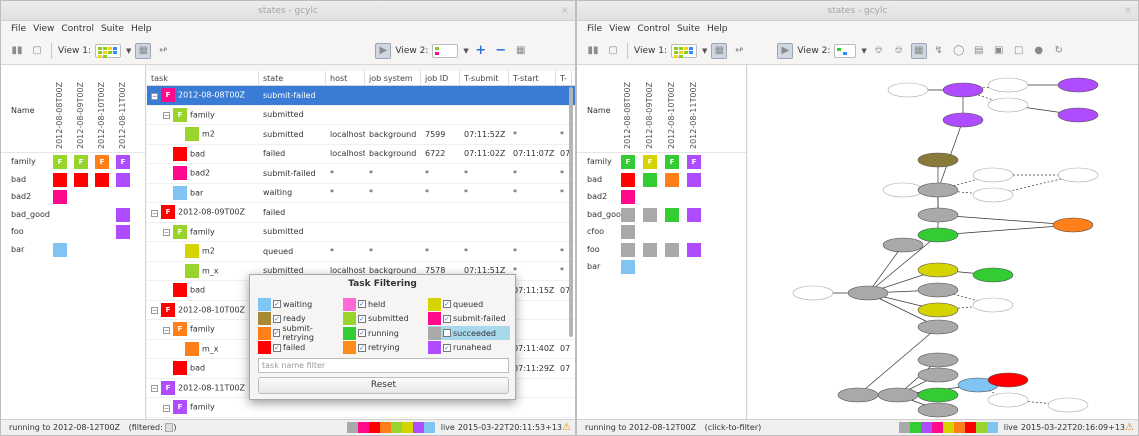 The image size is (1139, 436). What do you see at coordinates (383, 365) in the screenshot?
I see `task-name-filter-input: task name filter` at bounding box center [383, 365].